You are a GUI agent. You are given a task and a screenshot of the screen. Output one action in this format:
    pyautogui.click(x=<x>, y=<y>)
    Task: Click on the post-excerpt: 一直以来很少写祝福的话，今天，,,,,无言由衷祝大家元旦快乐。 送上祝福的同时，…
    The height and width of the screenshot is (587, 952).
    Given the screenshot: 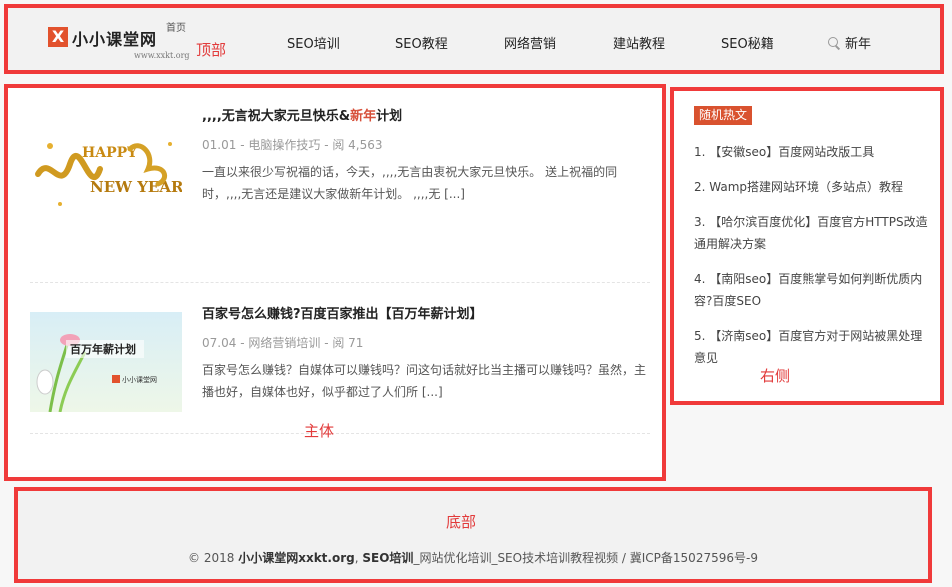 What is the action you would take?
    pyautogui.click(x=410, y=183)
    